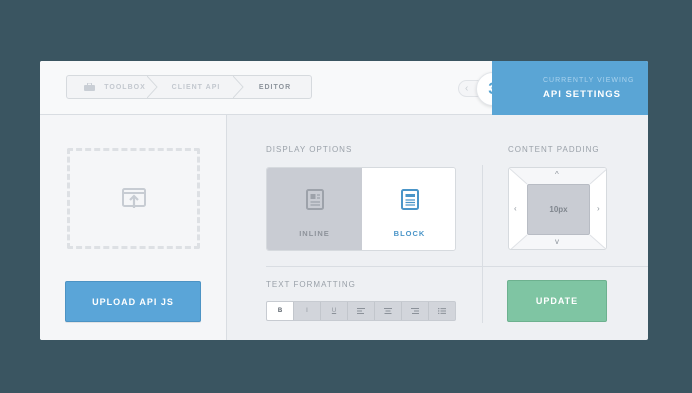 This screenshot has height=393, width=692. I want to click on upload-window-icon, so click(133, 197).